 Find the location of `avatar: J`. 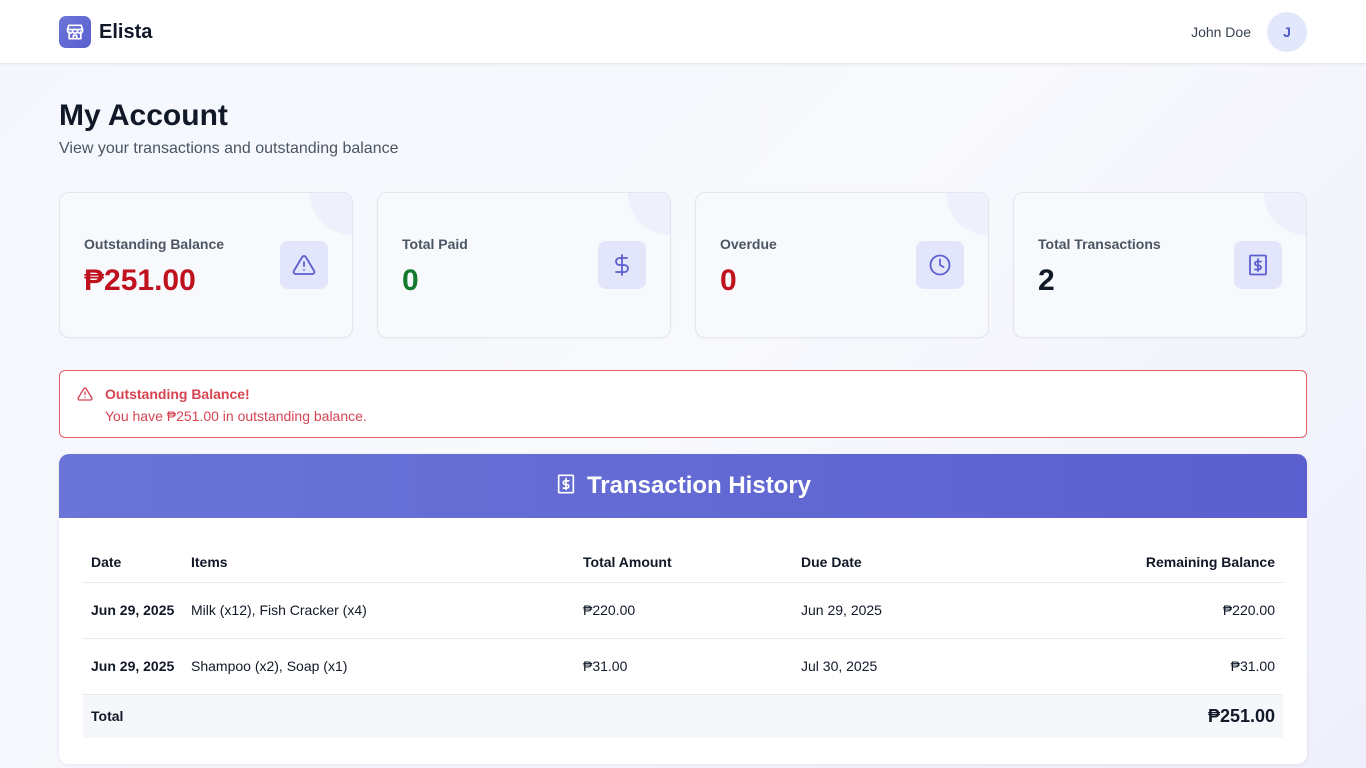

avatar: J is located at coordinates (1287, 32).